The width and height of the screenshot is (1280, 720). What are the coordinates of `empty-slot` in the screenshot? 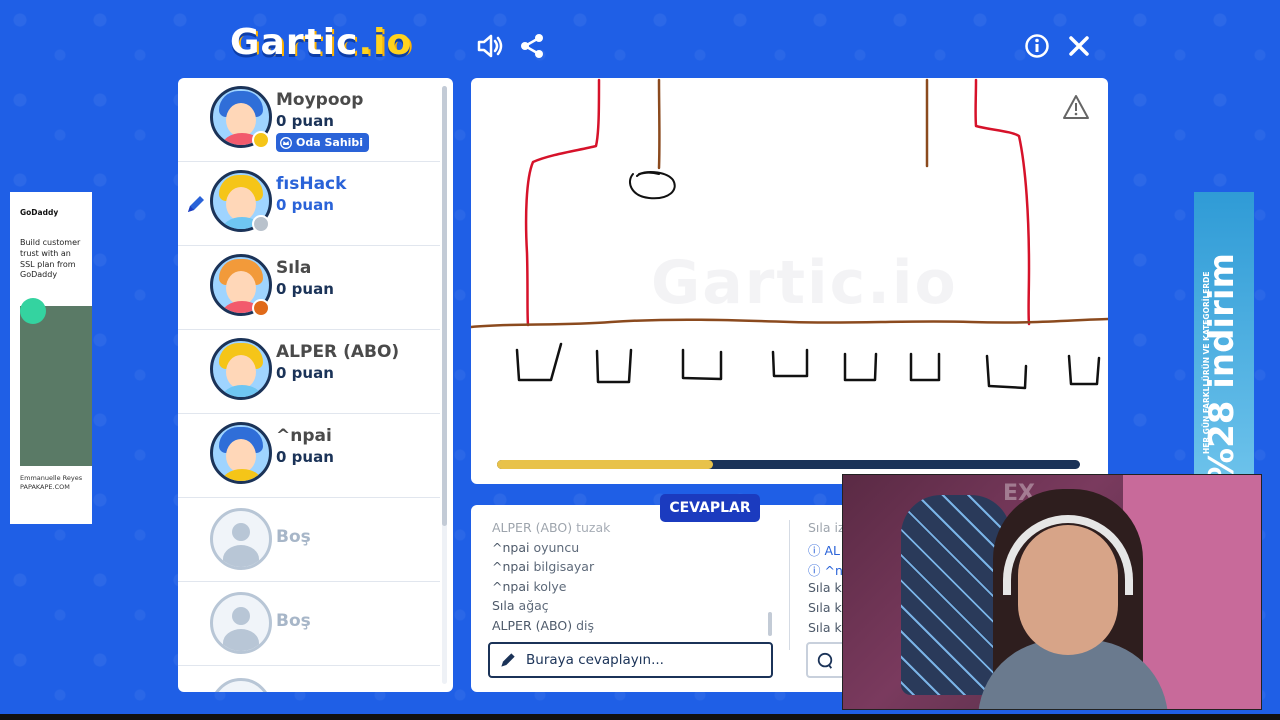 It's located at (309, 679).